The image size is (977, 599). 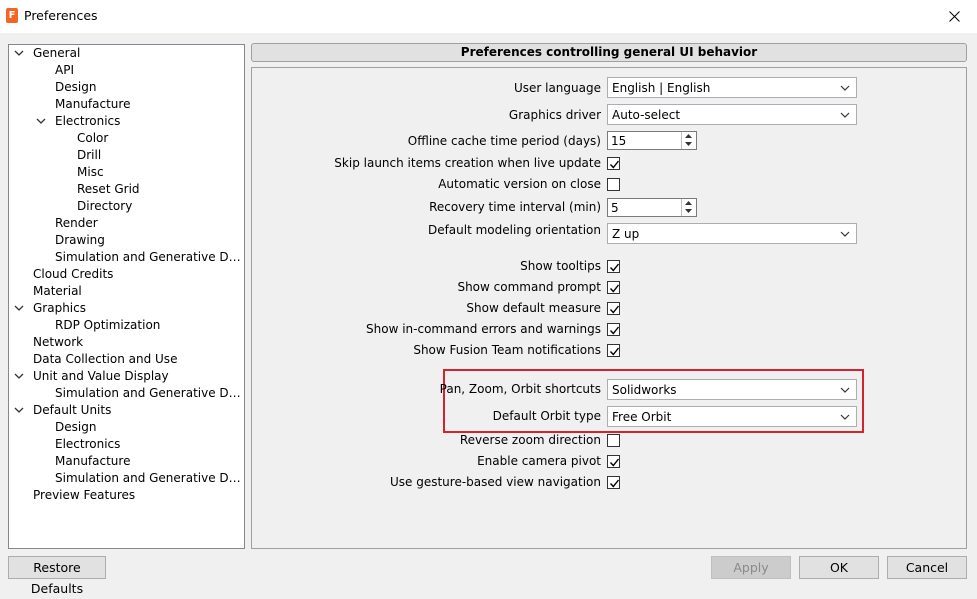 I want to click on tree-item-network: Network, so click(x=126, y=342).